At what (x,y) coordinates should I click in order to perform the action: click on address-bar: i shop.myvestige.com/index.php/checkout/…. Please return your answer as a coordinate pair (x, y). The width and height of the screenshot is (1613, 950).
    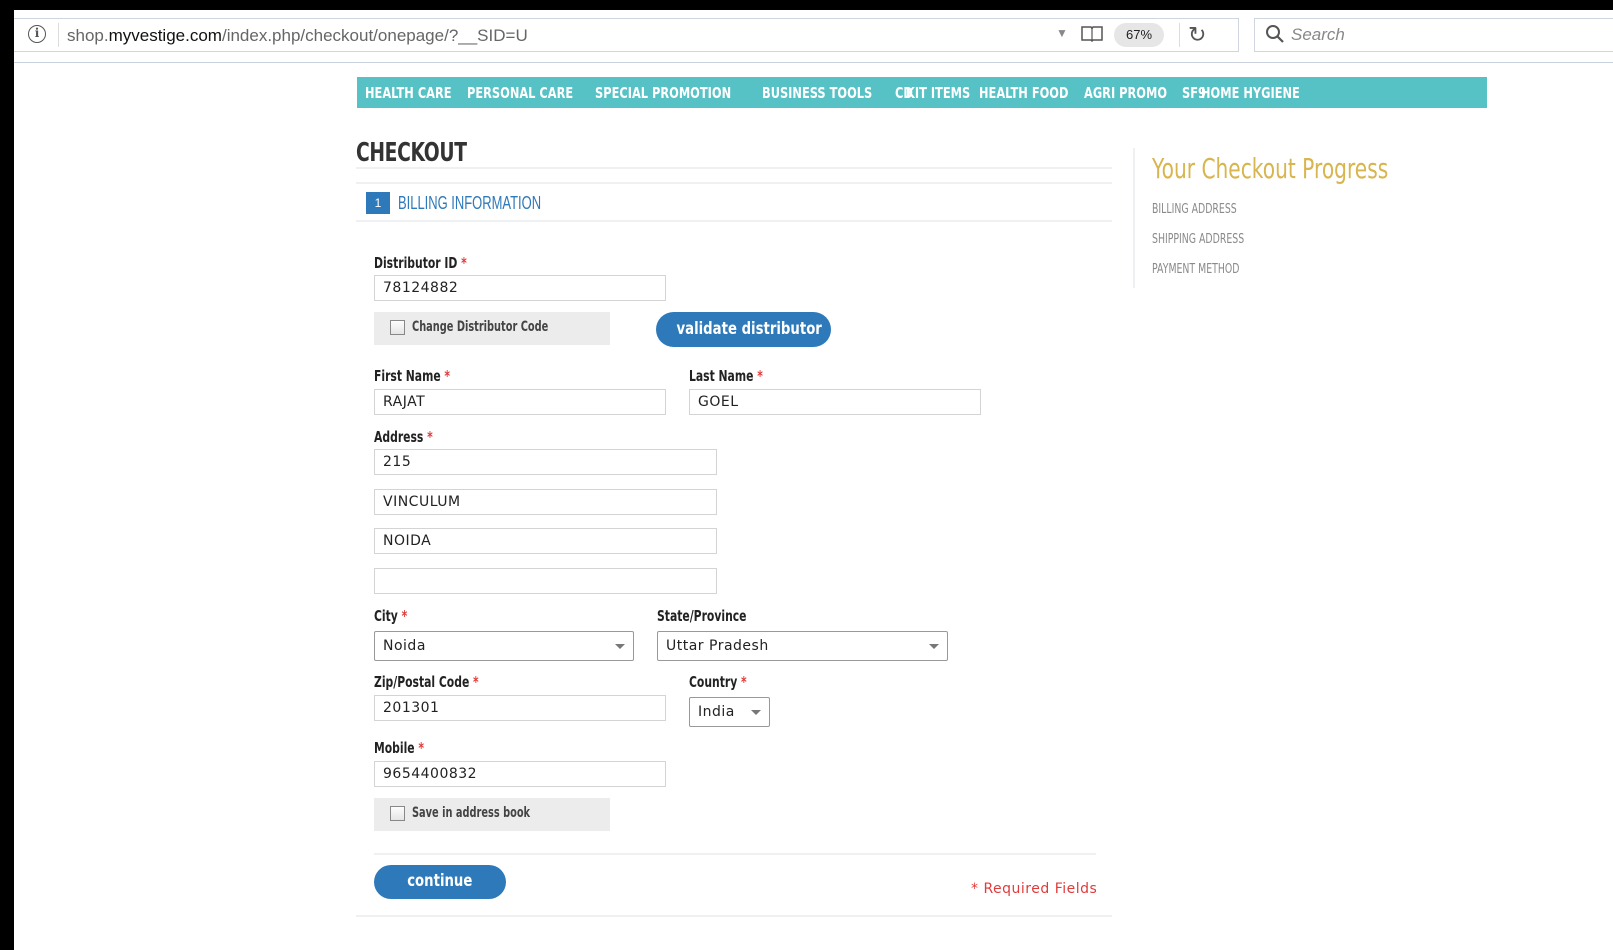
    Looking at the image, I should click on (626, 35).